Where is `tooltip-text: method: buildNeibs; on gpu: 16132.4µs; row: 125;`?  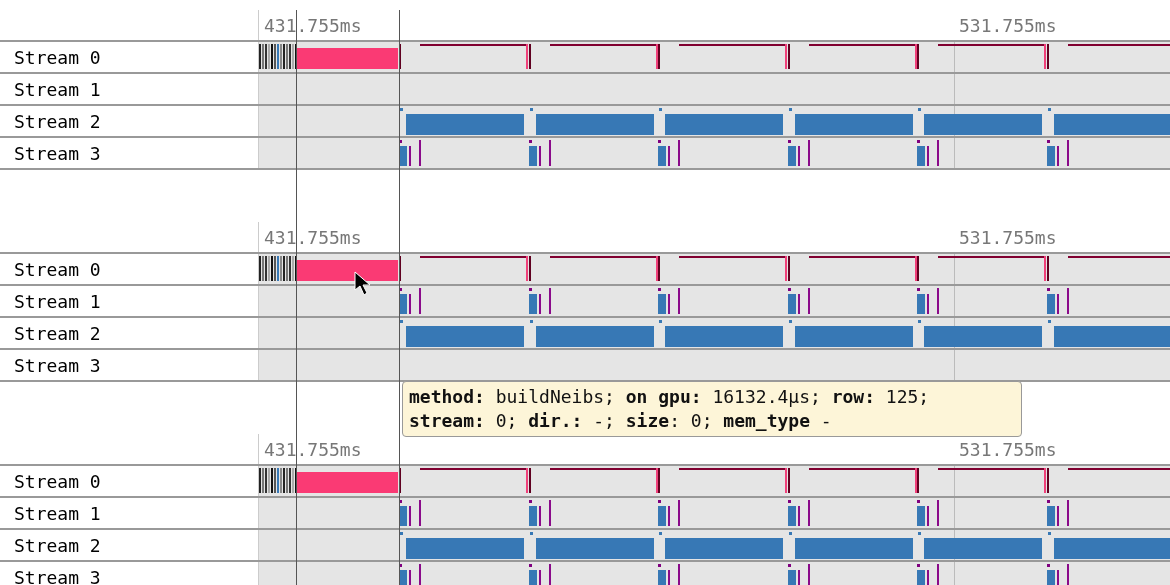
tooltip-text: method: buildNeibs; on gpu: 16132.4µs; row: 125; is located at coordinates (670, 397).